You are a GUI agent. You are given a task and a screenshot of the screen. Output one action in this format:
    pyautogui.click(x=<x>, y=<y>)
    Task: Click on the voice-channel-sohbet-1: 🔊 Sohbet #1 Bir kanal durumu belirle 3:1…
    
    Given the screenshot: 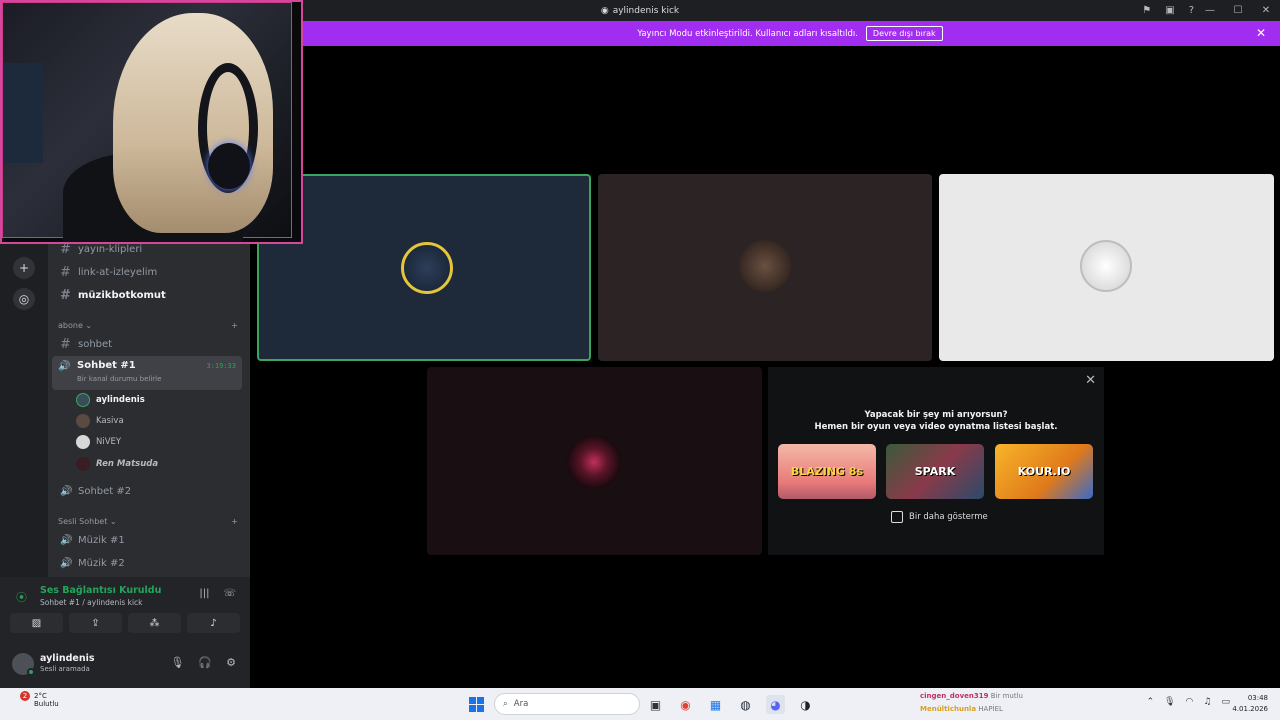 What is the action you would take?
    pyautogui.click(x=147, y=373)
    